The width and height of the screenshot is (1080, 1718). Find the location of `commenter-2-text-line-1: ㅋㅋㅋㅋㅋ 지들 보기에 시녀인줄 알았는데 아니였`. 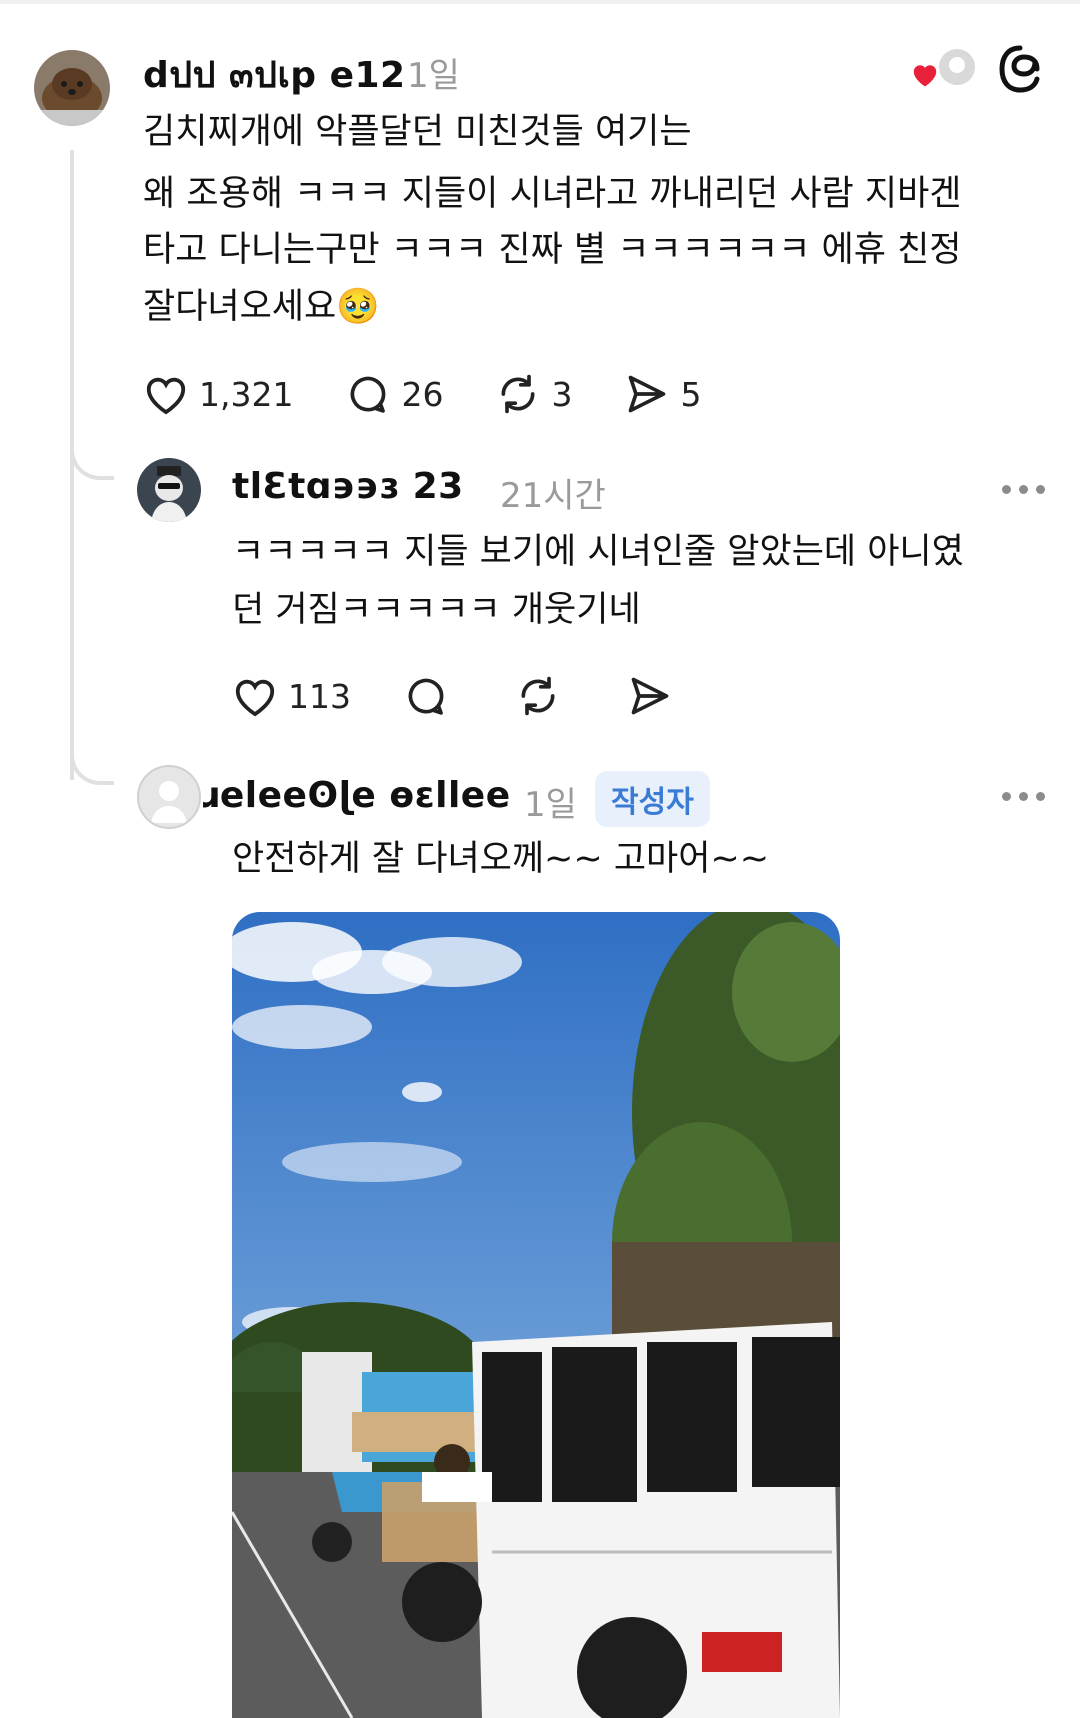

commenter-2-text-line-1: ㅋㅋㅋㅋㅋ 지들 보기에 시녀인줄 알았는데 아니였 is located at coordinates (598, 552).